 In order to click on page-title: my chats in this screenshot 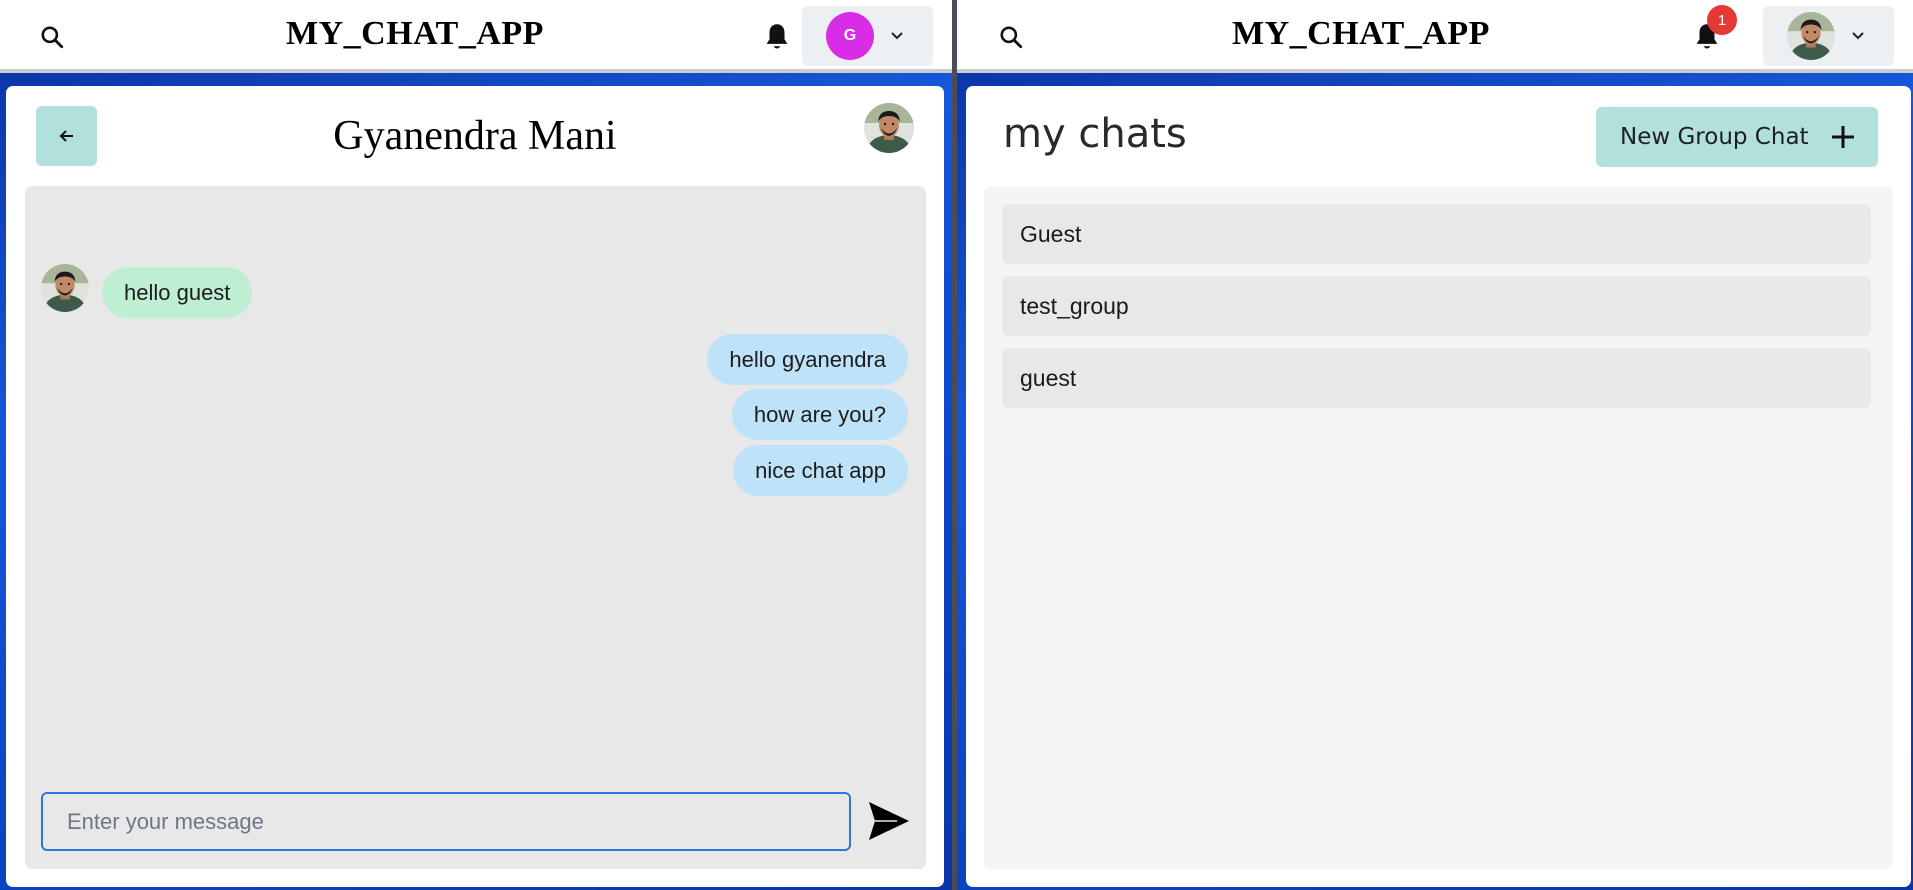, I will do `click(1095, 134)`.